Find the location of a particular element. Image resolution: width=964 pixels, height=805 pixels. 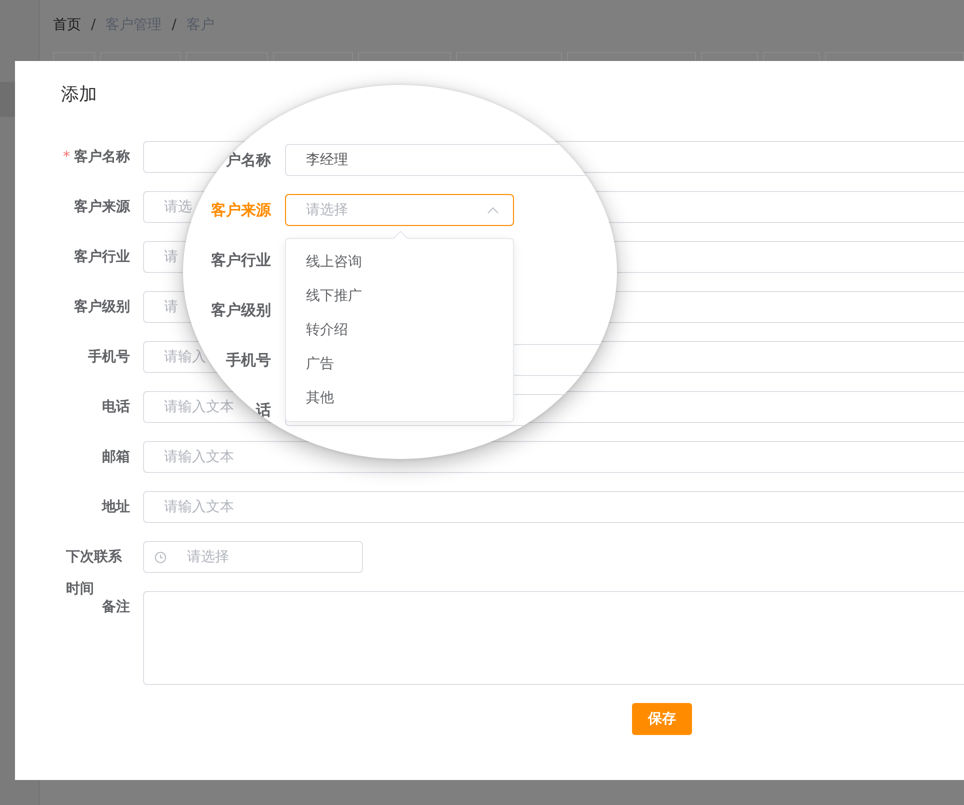

field-label: 邮箱 is located at coordinates (116, 457).